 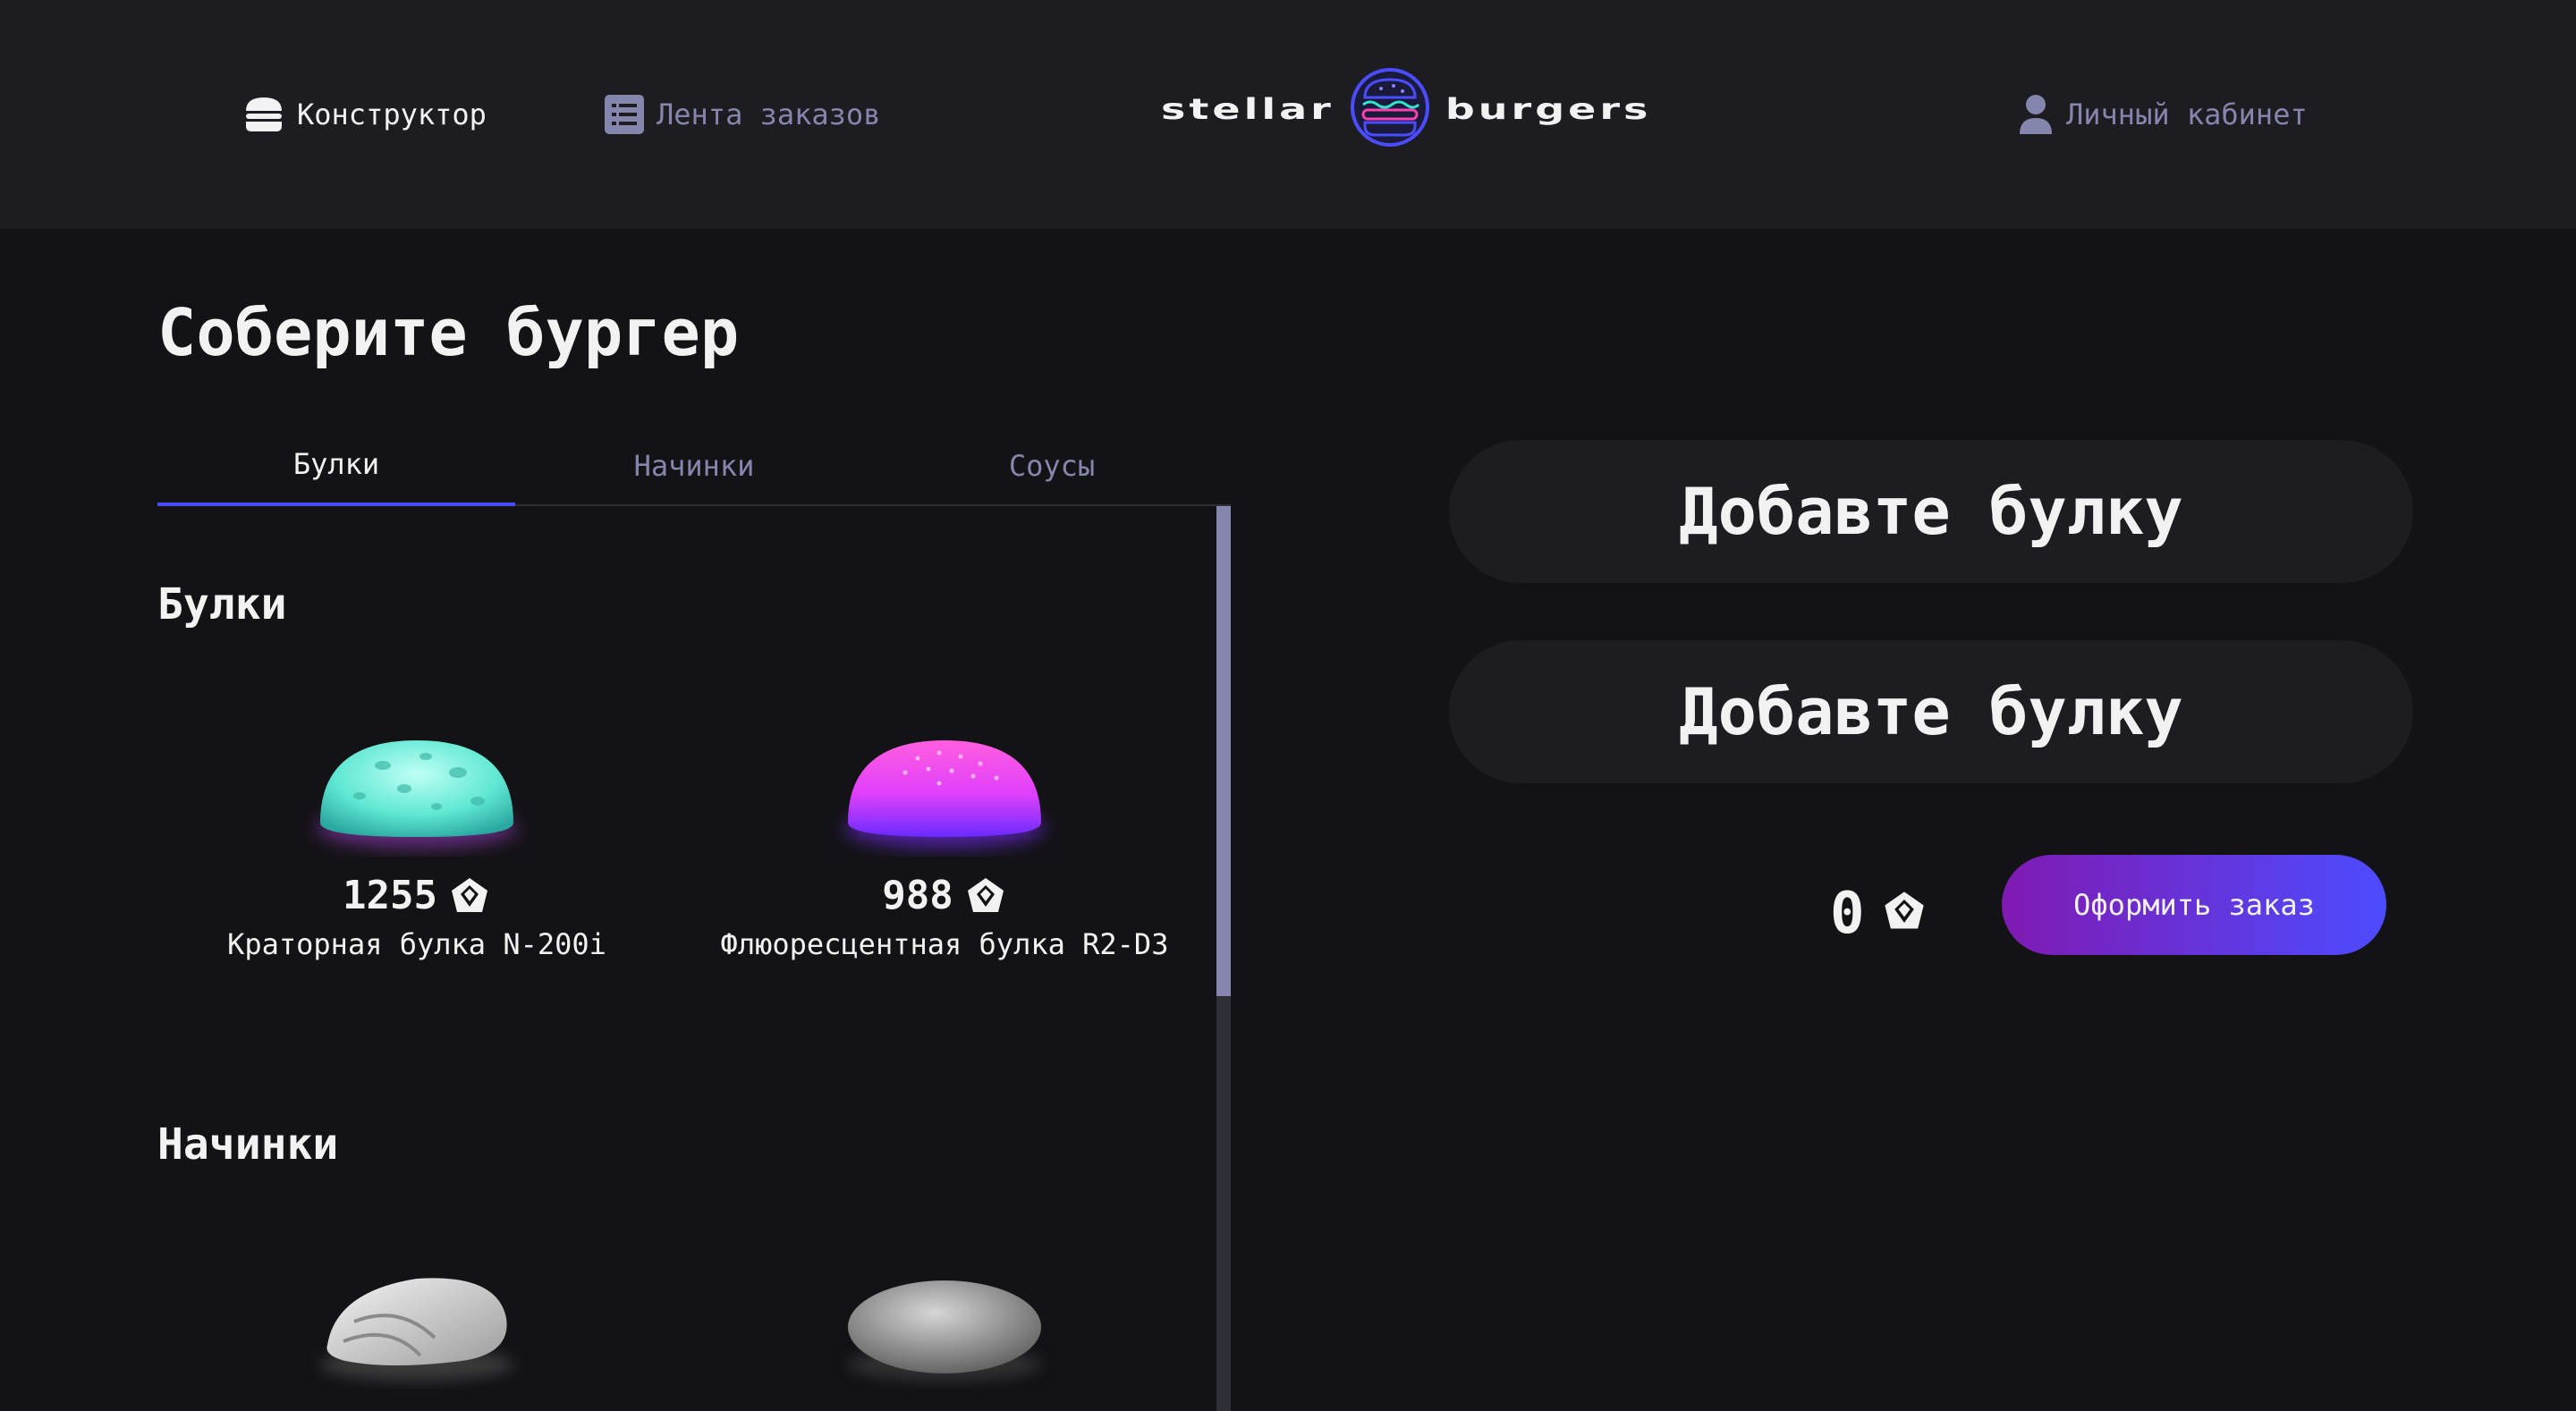 I want to click on scrollbar-thumb, so click(x=1223, y=751).